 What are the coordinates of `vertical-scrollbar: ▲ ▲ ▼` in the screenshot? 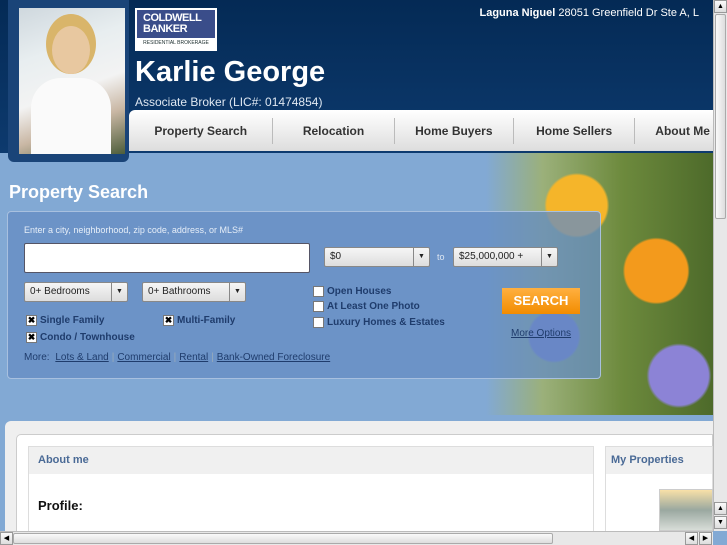 It's located at (720, 265).